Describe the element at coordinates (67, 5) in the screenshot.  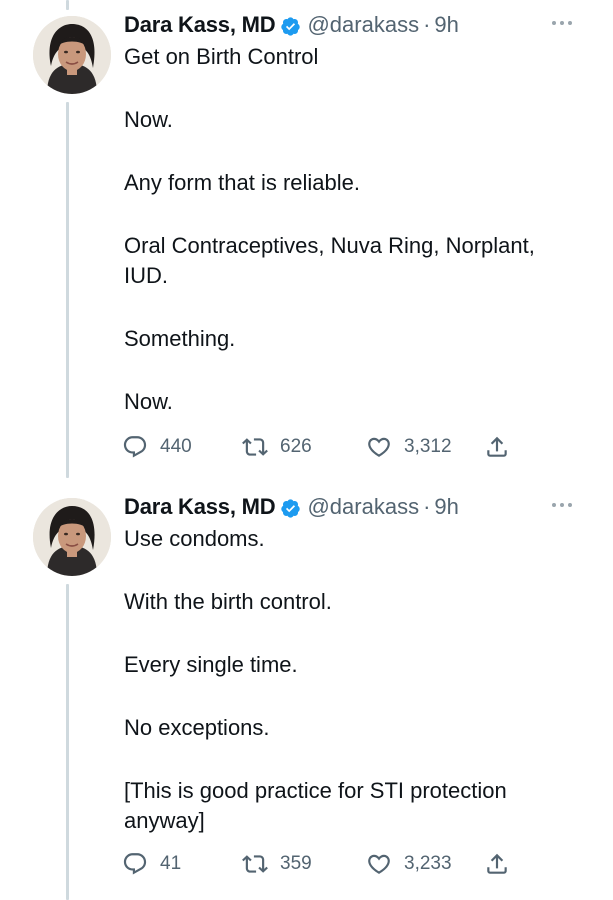
I see `thread-line-top` at that location.